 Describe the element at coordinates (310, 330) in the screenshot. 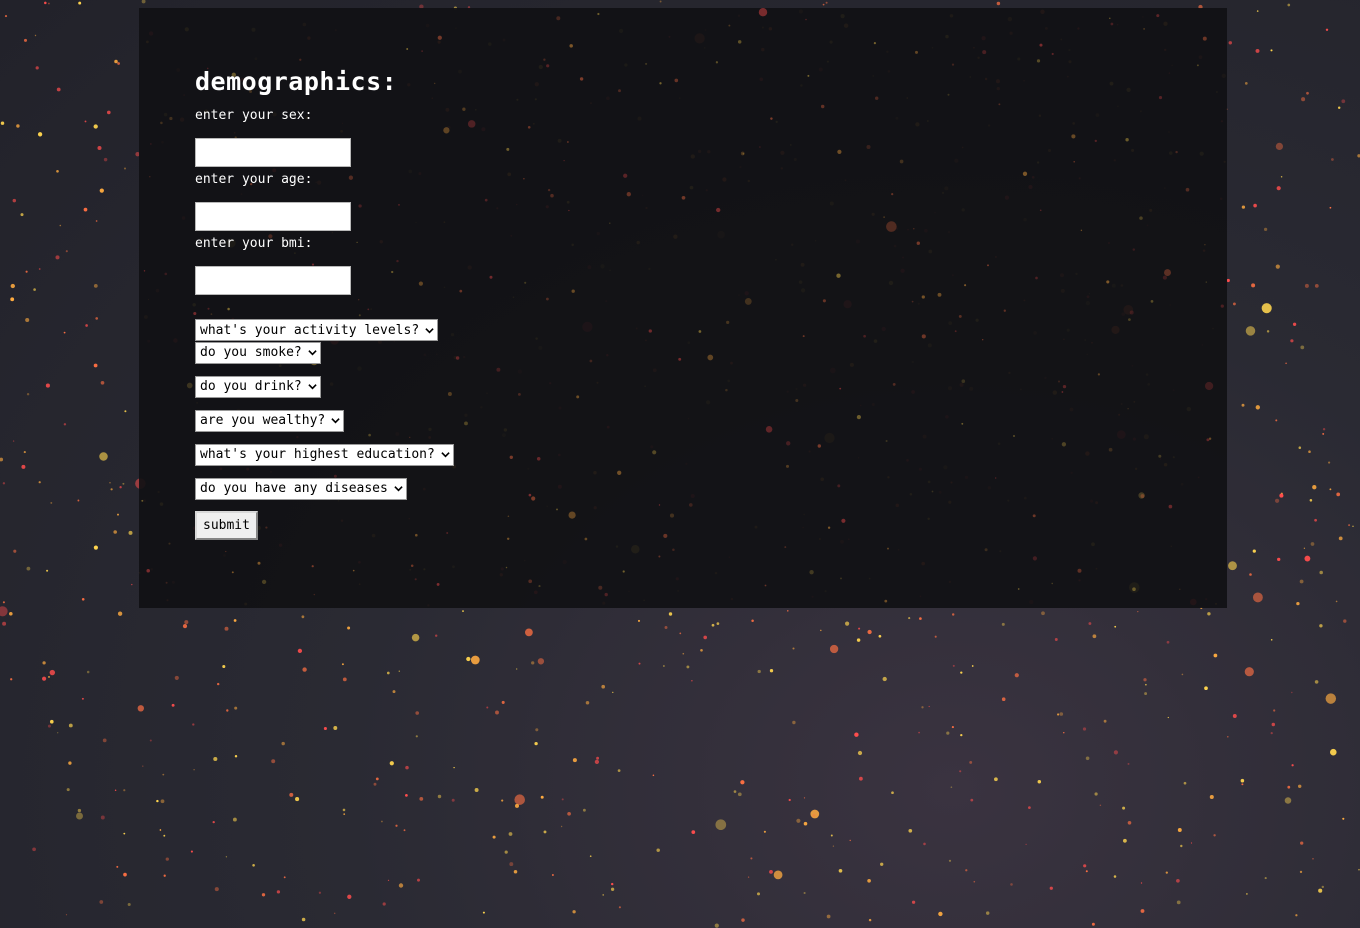

I see `activity-level-select-value: What's your activity levels?` at that location.